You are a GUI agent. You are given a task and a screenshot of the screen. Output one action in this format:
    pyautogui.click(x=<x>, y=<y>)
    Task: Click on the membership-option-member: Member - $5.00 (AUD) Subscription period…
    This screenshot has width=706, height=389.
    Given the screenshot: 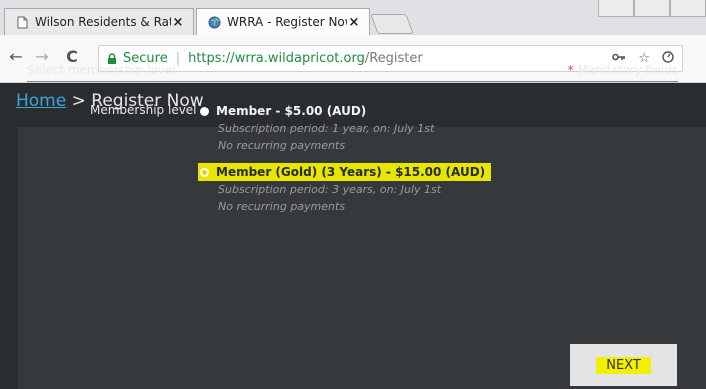 What is the action you would take?
    pyautogui.click(x=317, y=128)
    